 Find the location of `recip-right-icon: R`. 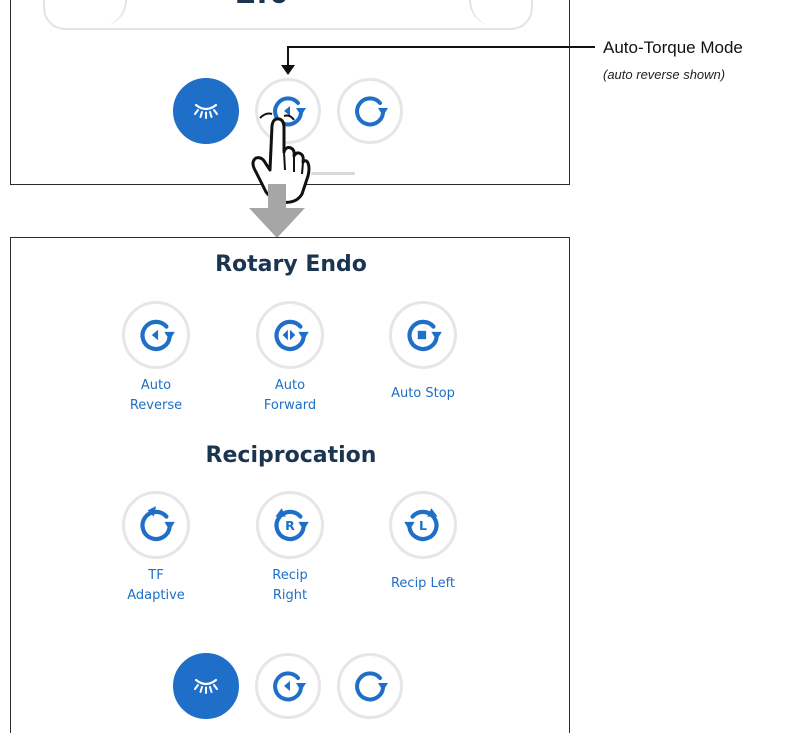

recip-right-icon: R is located at coordinates (291, 525).